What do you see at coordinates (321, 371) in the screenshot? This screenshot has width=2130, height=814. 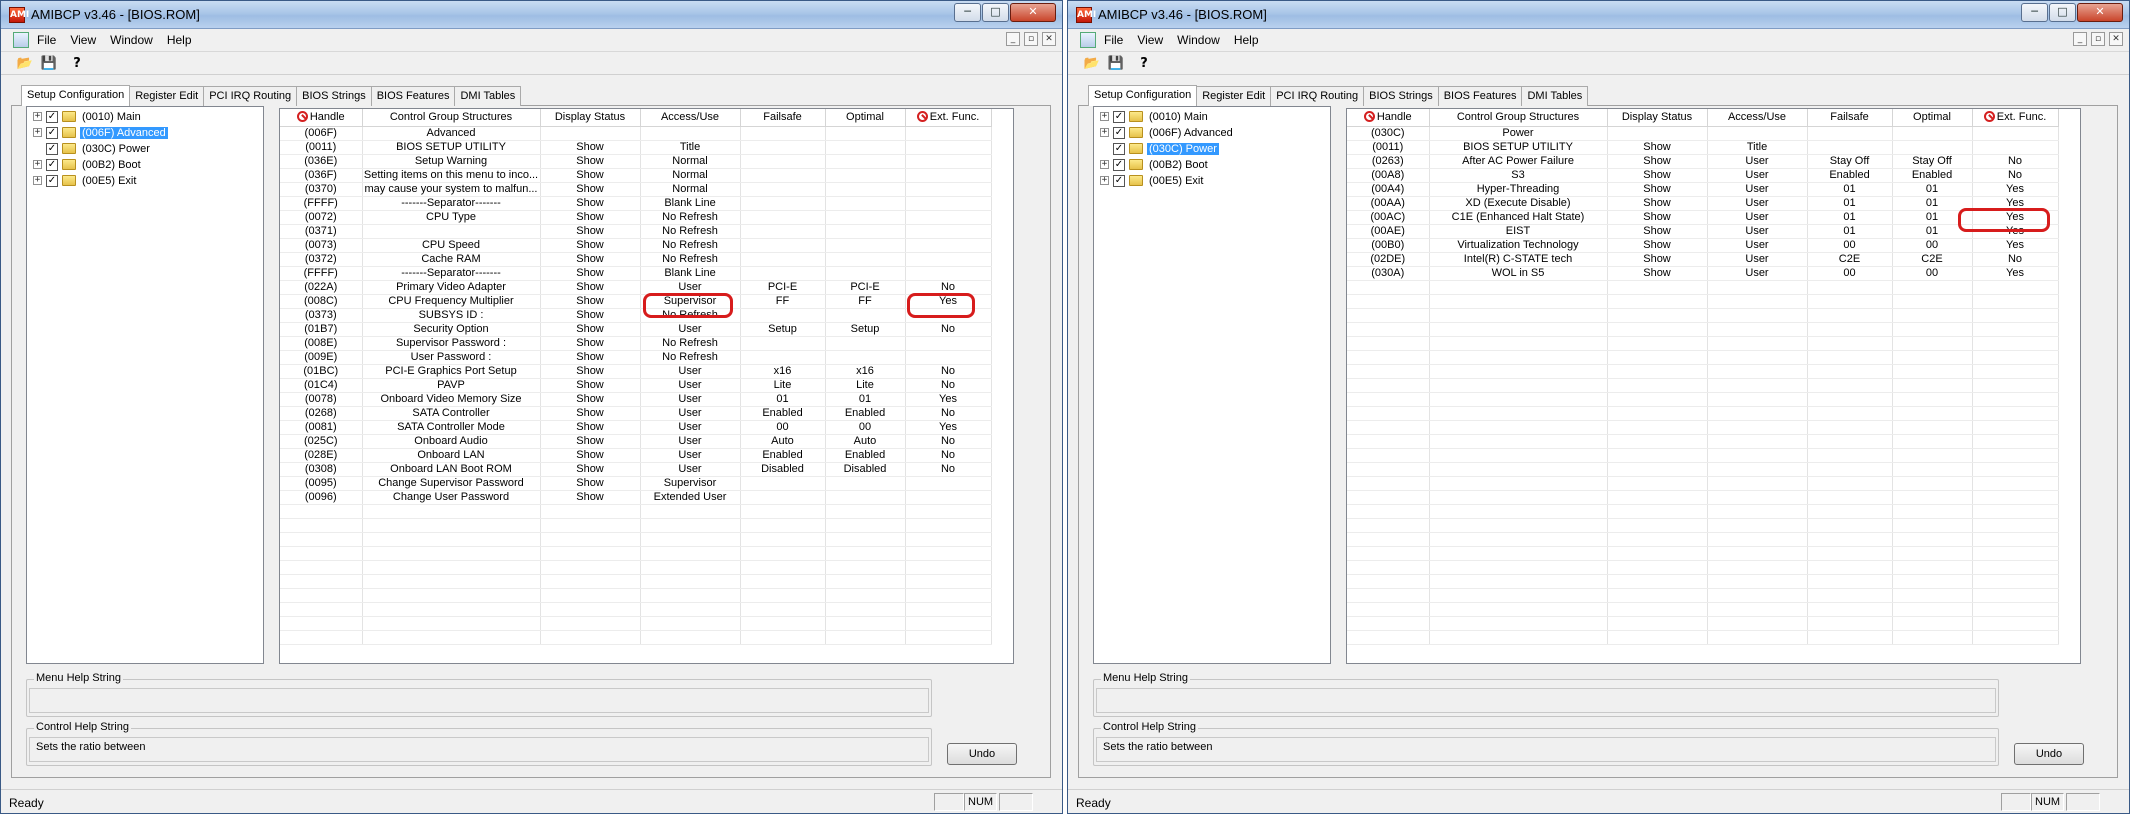 I see `cell-handle: (01BC)` at bounding box center [321, 371].